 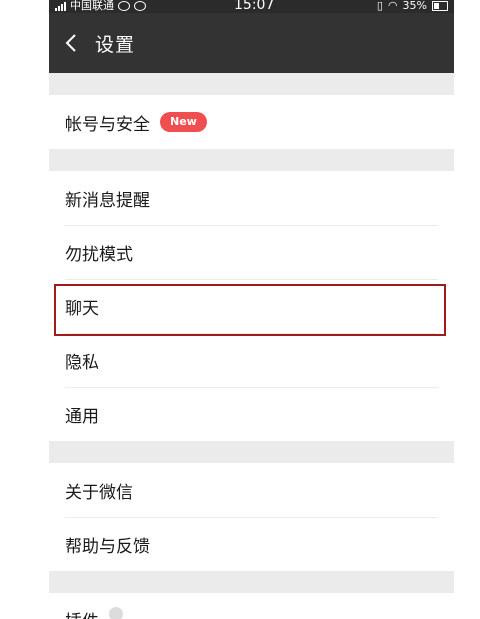 I want to click on settings-item-label: 新消息提醒, so click(x=107, y=200).